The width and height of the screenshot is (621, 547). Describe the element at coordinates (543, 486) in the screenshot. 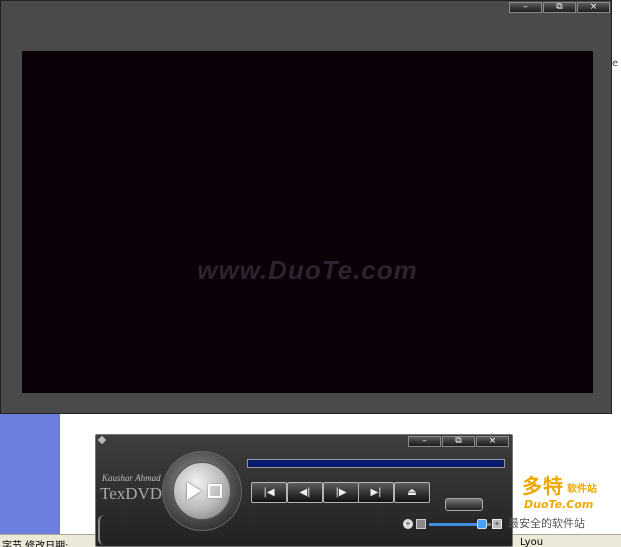

I see `logo-title: 多特` at that location.